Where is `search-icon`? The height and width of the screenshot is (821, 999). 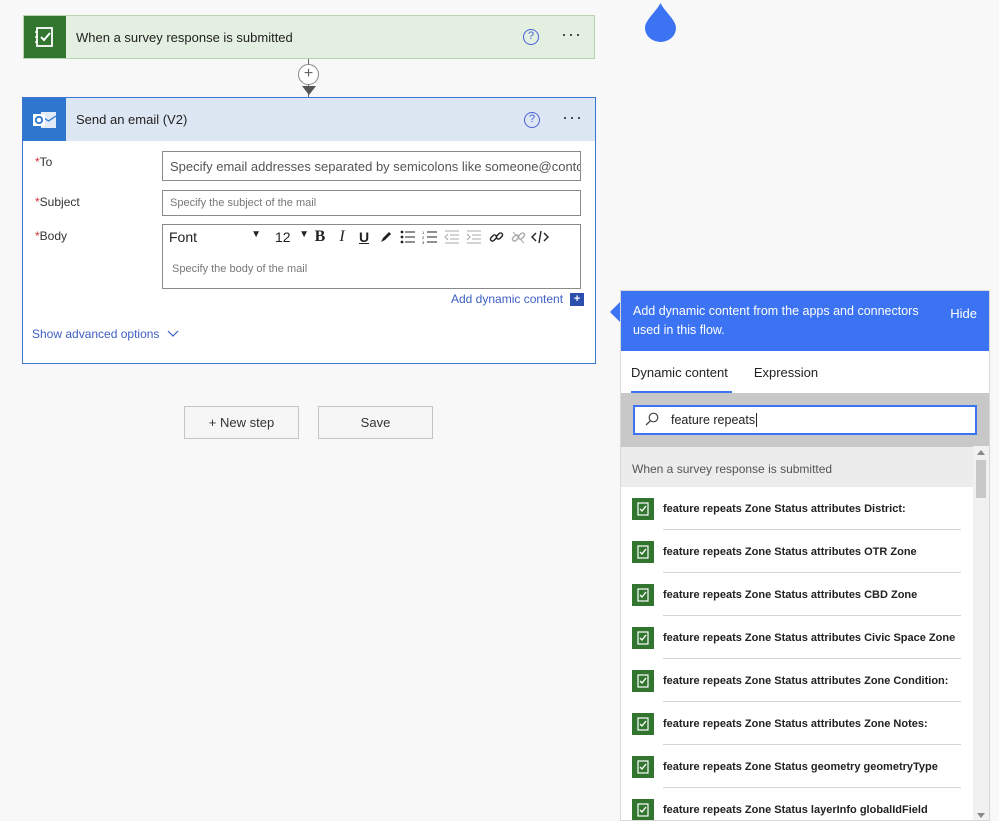 search-icon is located at coordinates (652, 420).